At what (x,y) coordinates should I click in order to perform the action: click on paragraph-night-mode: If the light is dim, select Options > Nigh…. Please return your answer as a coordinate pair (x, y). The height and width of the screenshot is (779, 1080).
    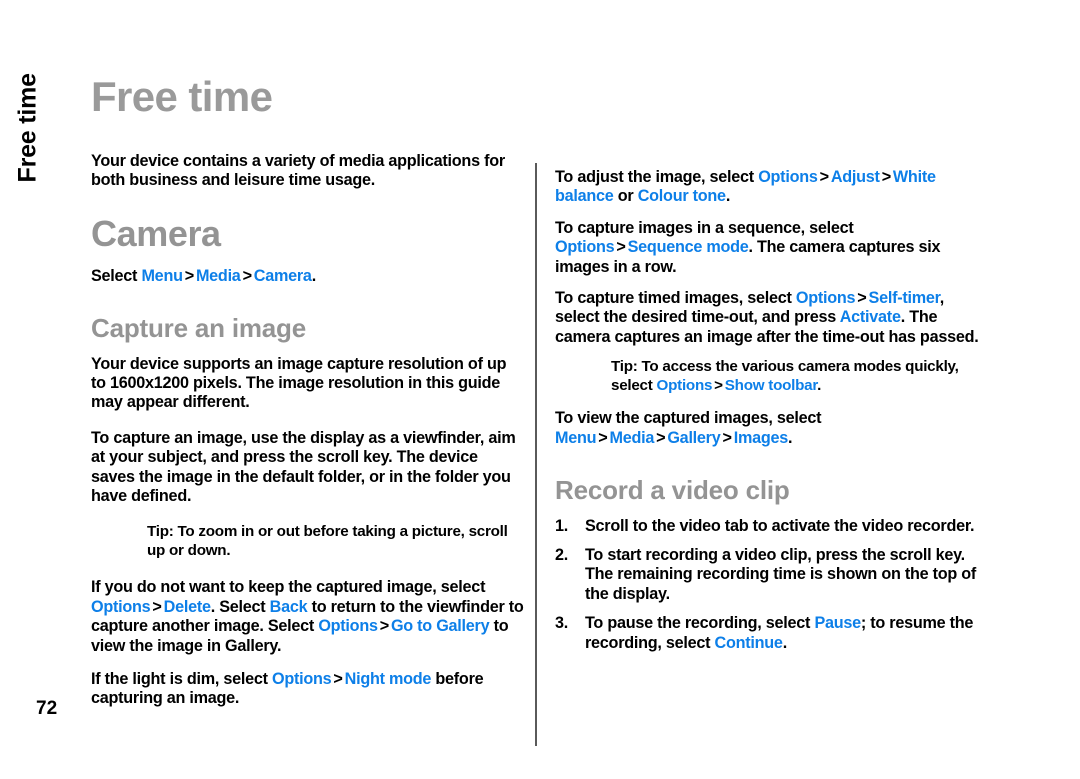
    Looking at the image, I should click on (308, 689).